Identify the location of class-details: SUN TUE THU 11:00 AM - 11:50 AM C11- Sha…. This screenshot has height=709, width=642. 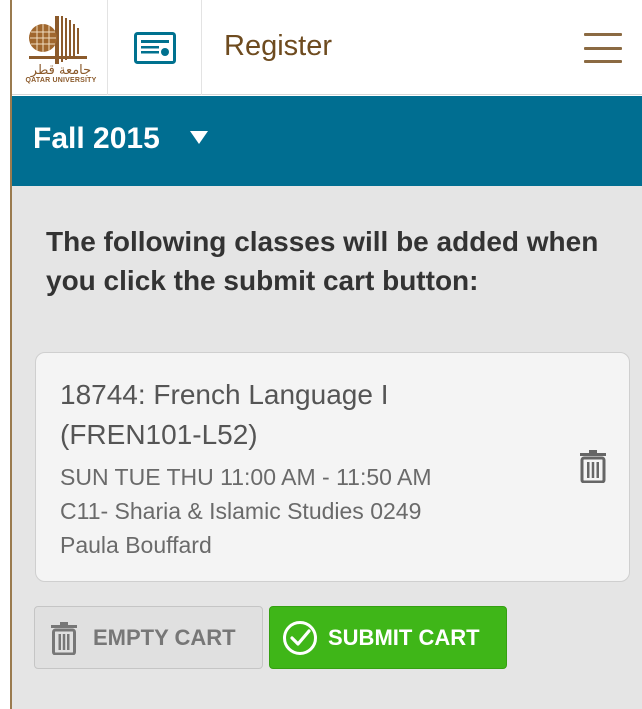
(305, 511).